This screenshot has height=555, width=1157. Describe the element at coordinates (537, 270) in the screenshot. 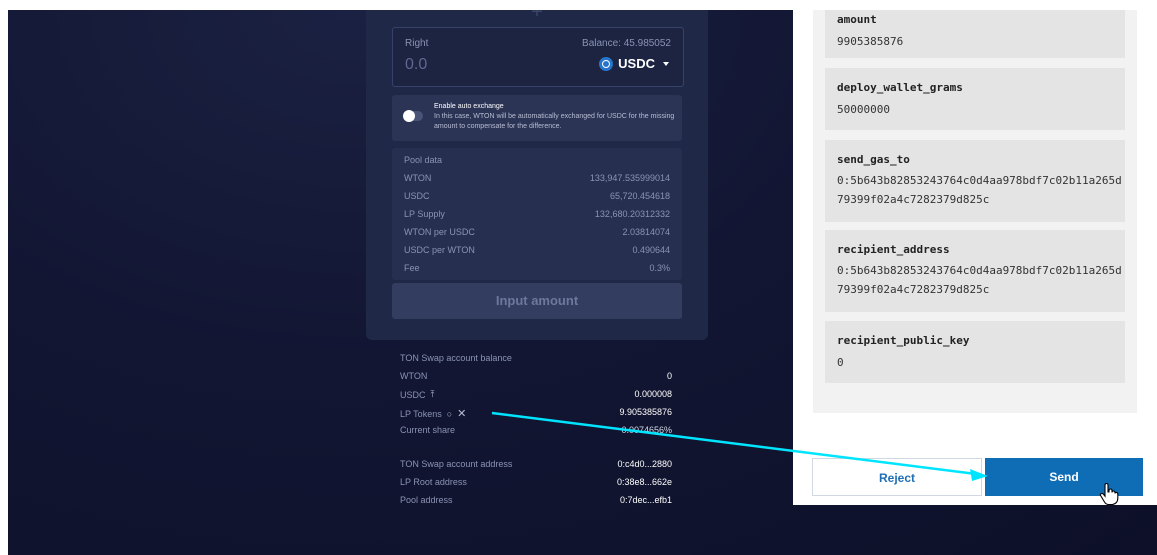

I see `pool-row: Fee 0.3%` at that location.